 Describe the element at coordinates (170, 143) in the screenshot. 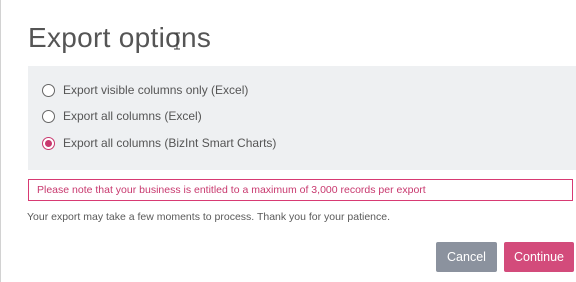

I see `option-label: Export all columns (BizInt Smart Charts)` at that location.